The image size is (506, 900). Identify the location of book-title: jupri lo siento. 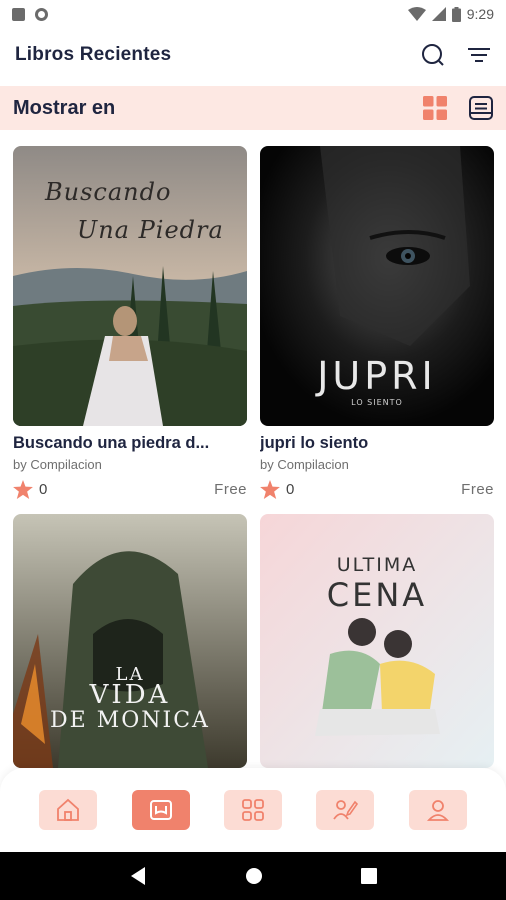
(377, 443).